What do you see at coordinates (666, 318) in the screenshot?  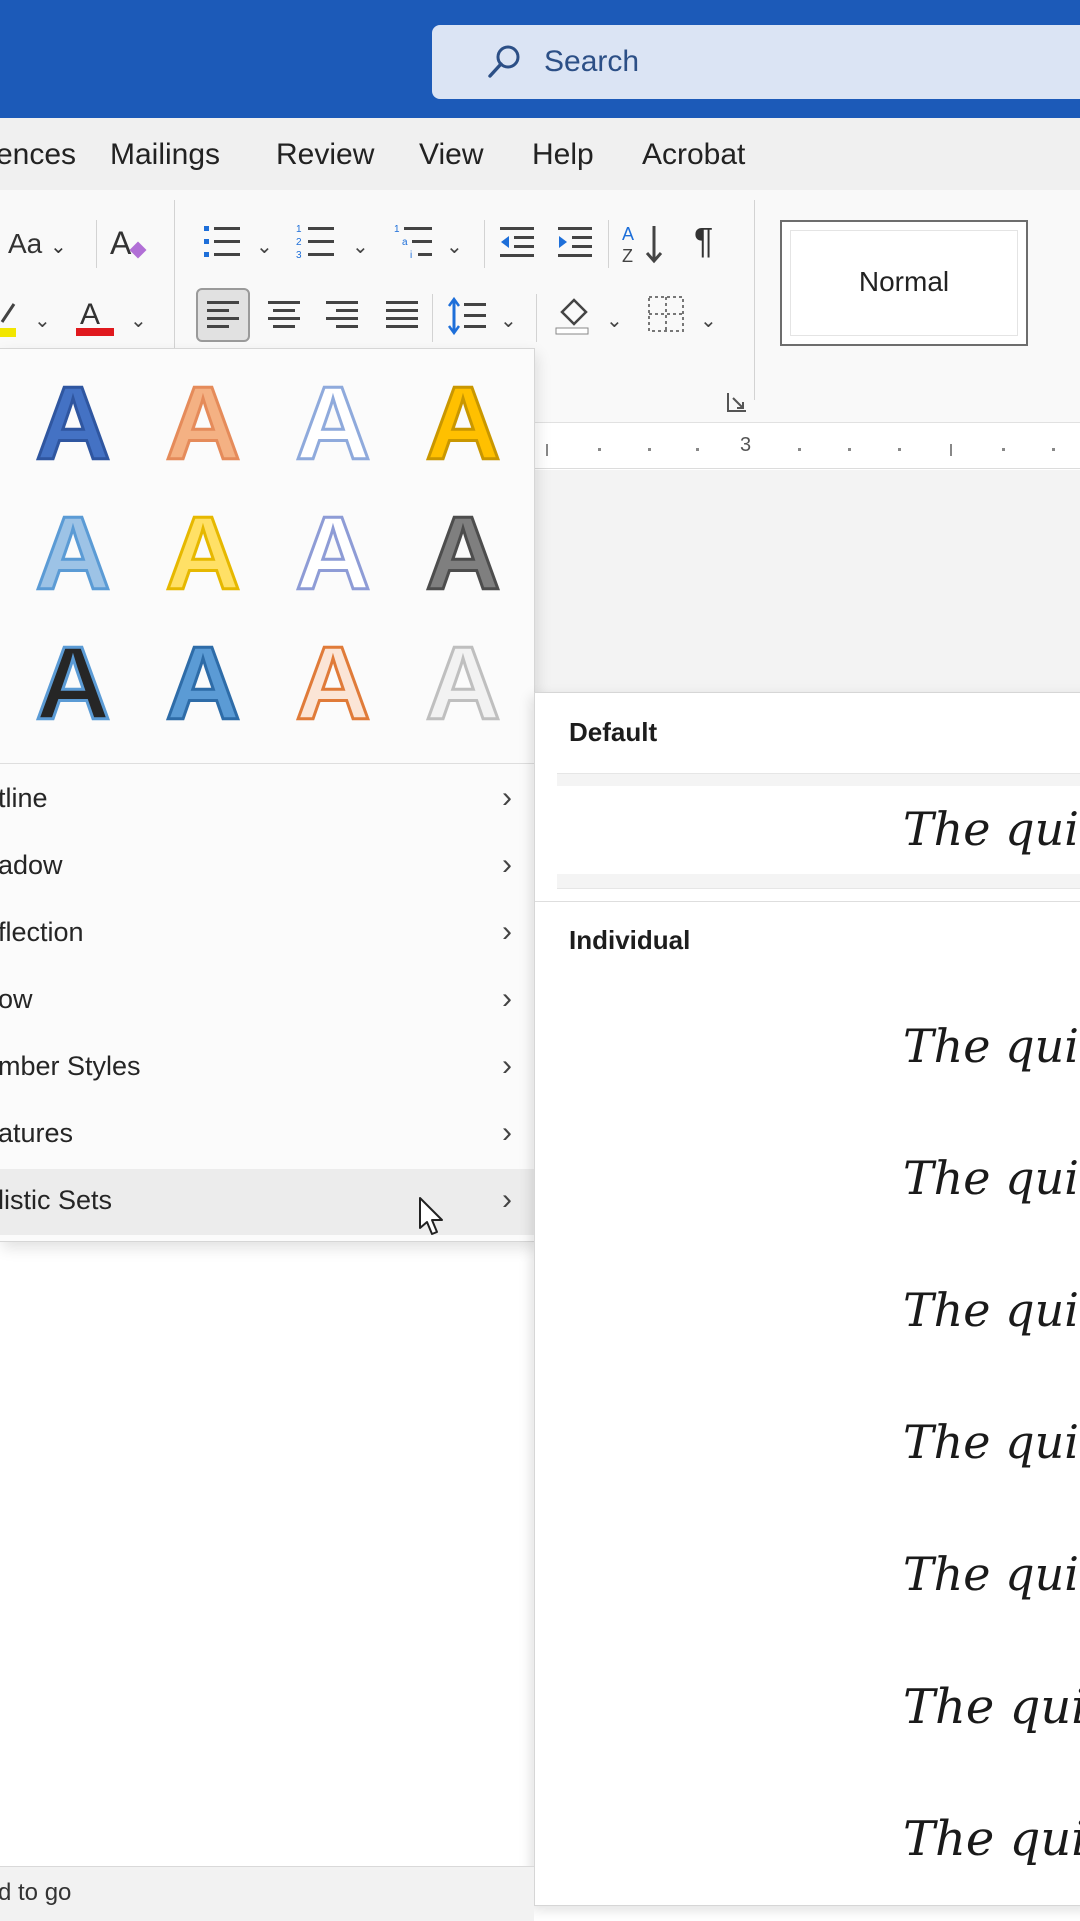 I see `borders-icon` at bounding box center [666, 318].